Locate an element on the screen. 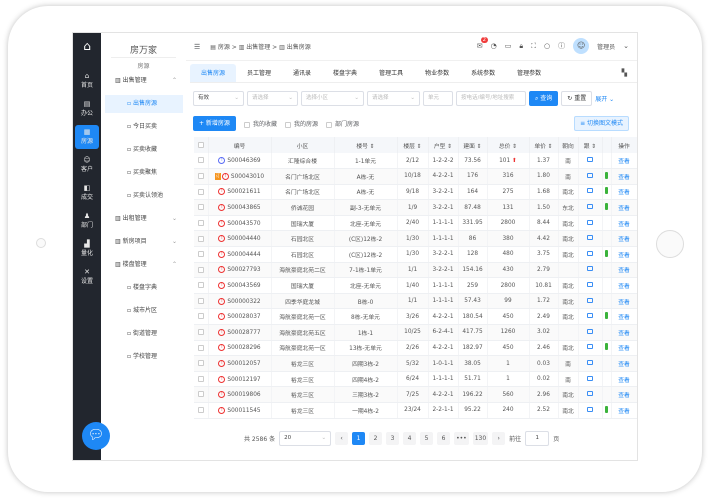  sidebar-item: ▥ 楼盘管理 ⌃ is located at coordinates (144, 265).